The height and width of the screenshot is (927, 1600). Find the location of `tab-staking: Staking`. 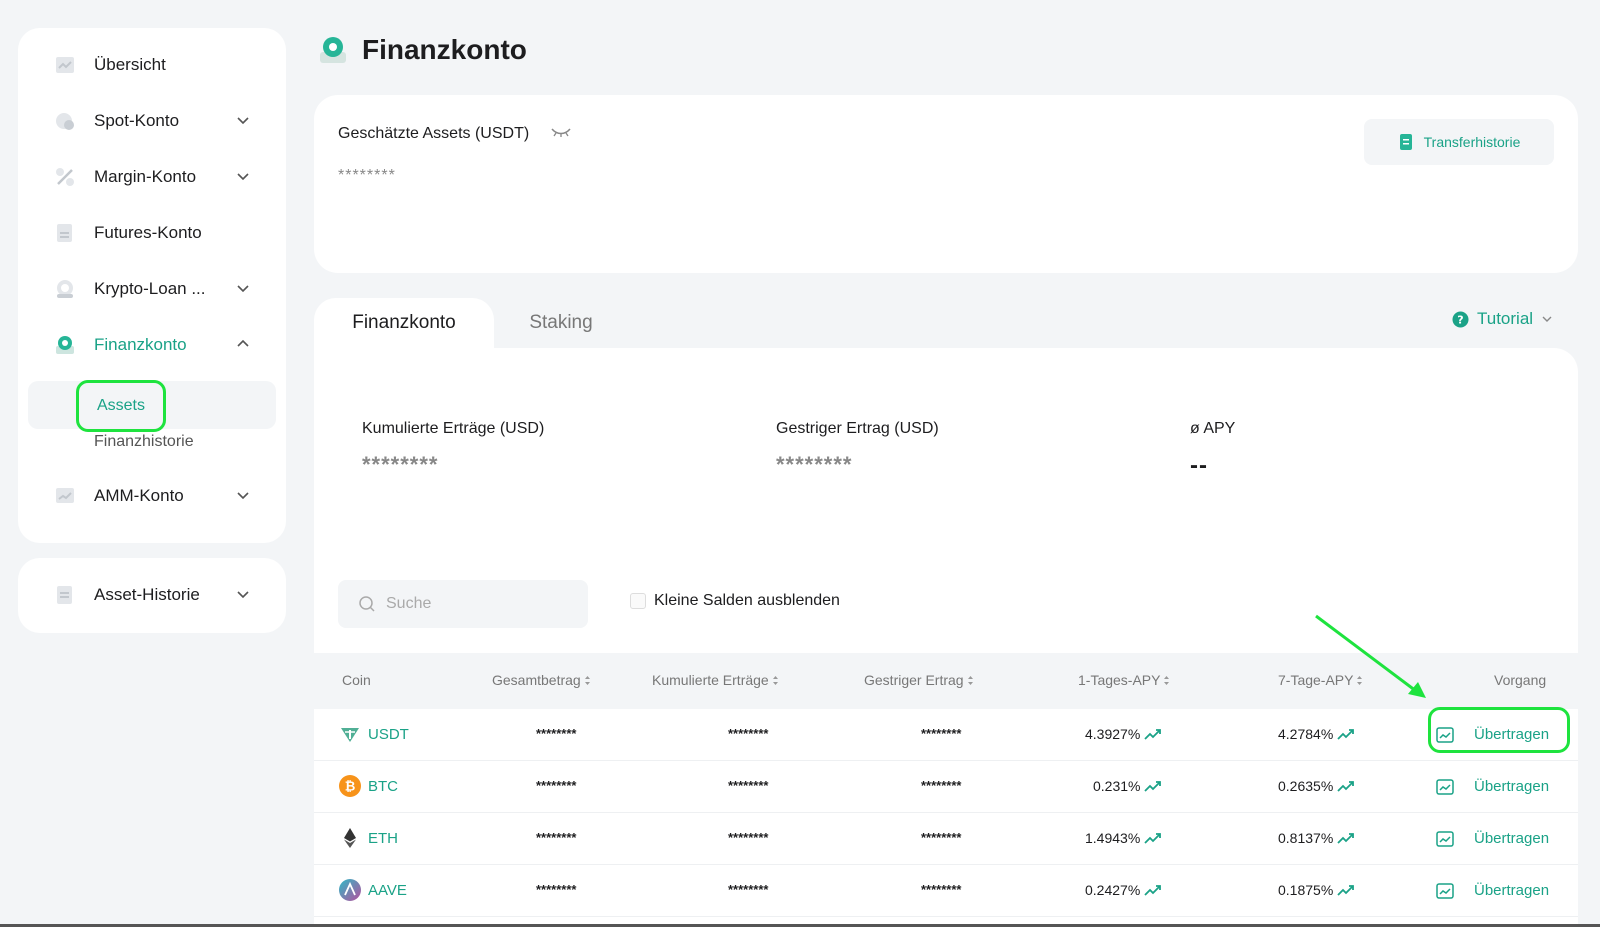

tab-staking: Staking is located at coordinates (561, 323).